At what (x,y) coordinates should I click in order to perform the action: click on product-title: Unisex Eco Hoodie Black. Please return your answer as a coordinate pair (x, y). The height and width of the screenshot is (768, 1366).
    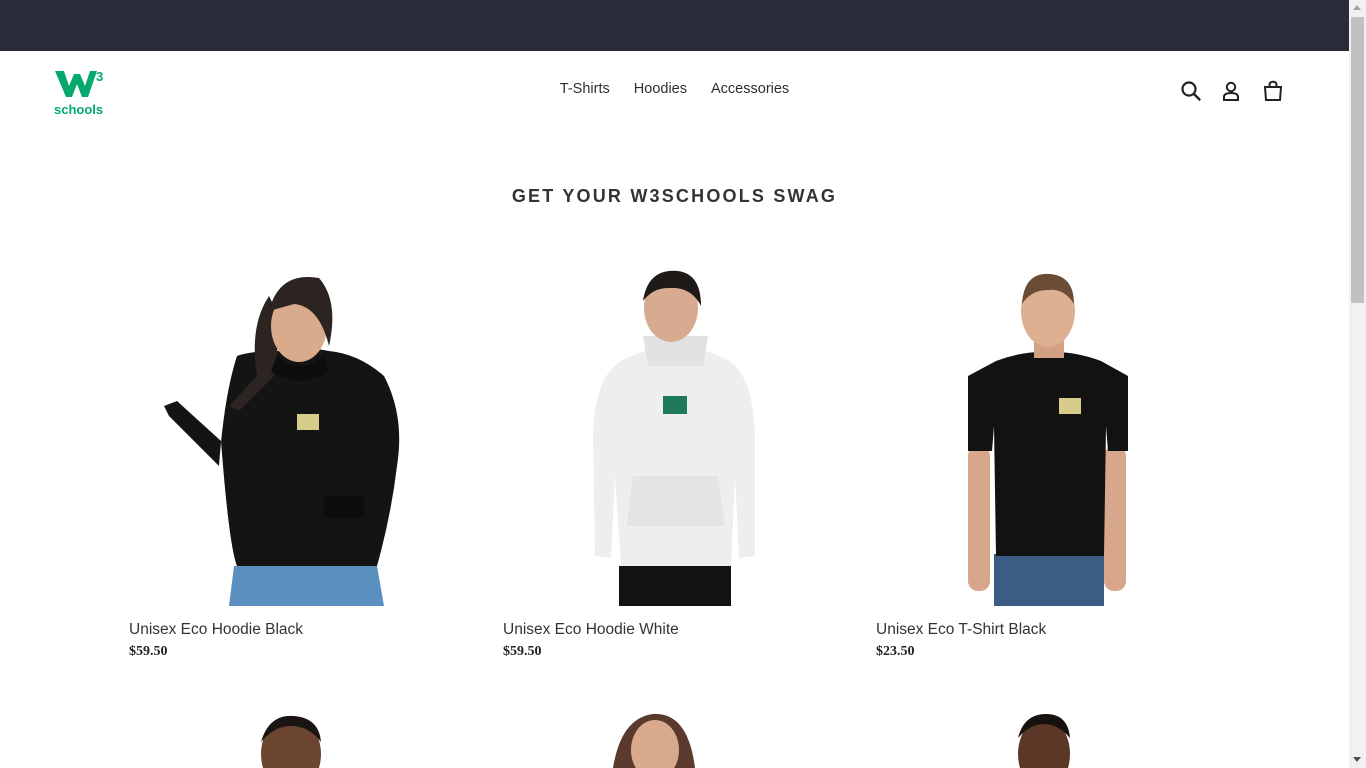
    Looking at the image, I should click on (216, 630).